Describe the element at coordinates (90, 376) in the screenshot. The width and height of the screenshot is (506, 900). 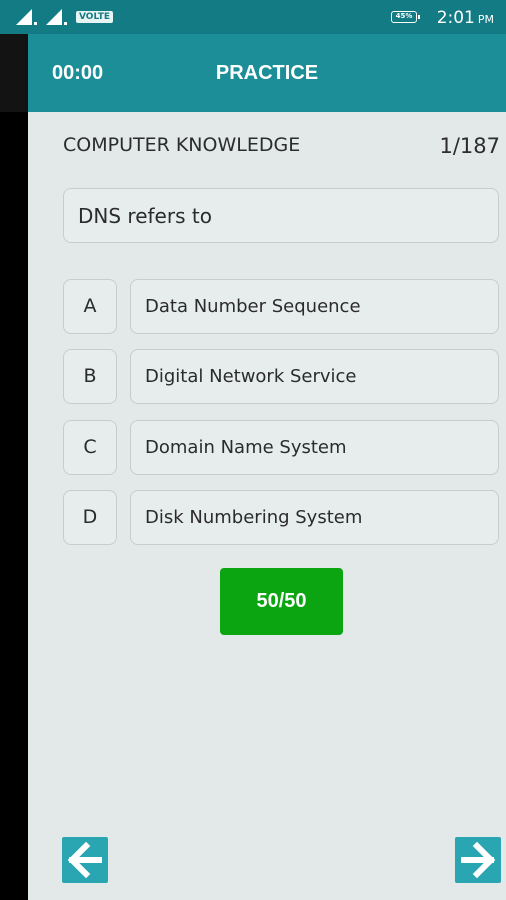
I see `option-b-letter: B` at that location.